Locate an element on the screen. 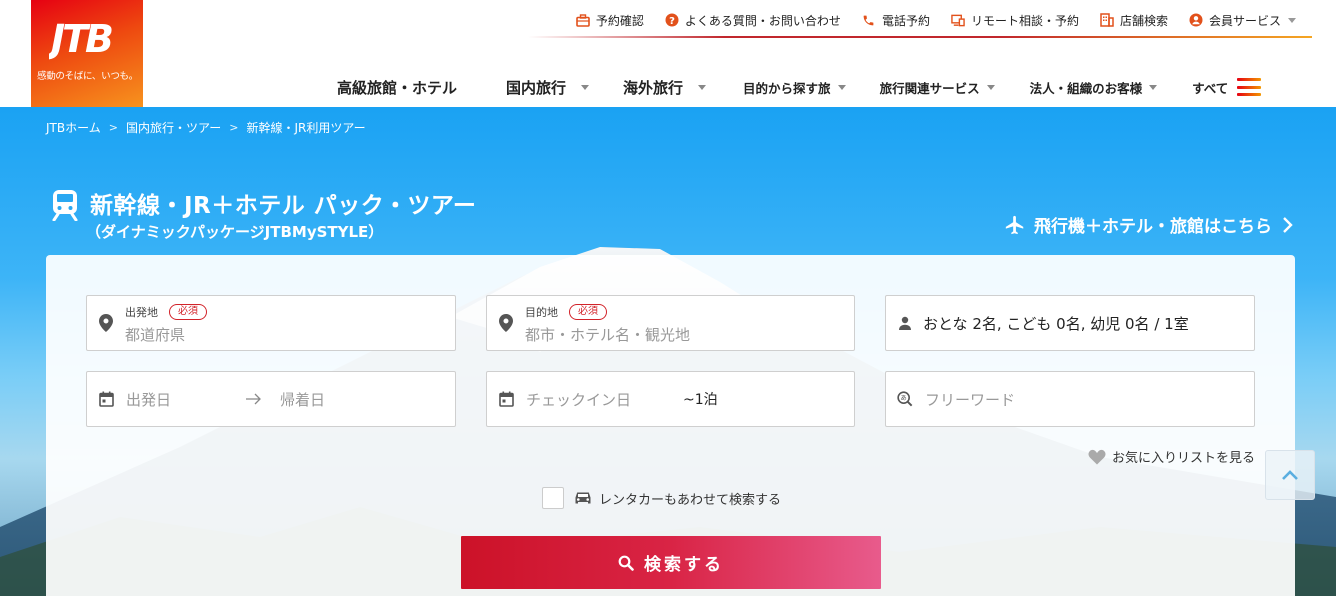 This screenshot has height=596, width=1336. util-member-services: 会員サービス is located at coordinates (1242, 20).